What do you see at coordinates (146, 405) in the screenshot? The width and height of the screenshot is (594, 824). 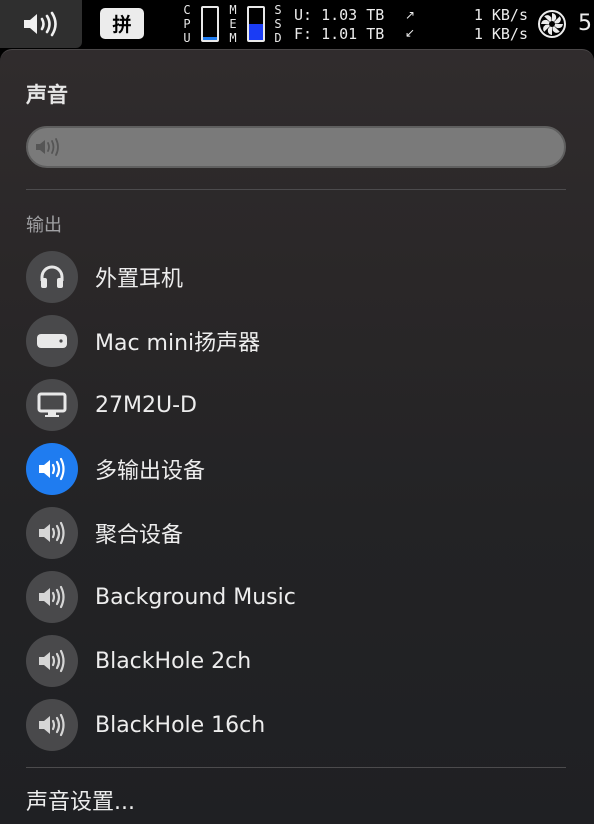 I see `device-label: 27M2U-D` at bounding box center [146, 405].